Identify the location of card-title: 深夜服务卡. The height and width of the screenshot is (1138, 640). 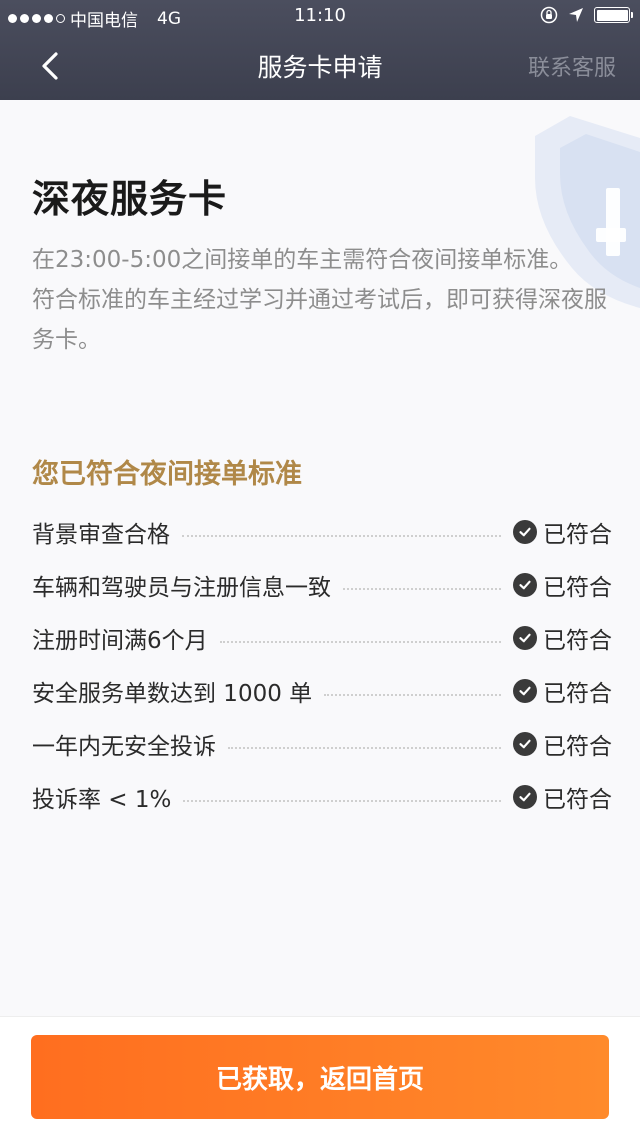
(130, 199).